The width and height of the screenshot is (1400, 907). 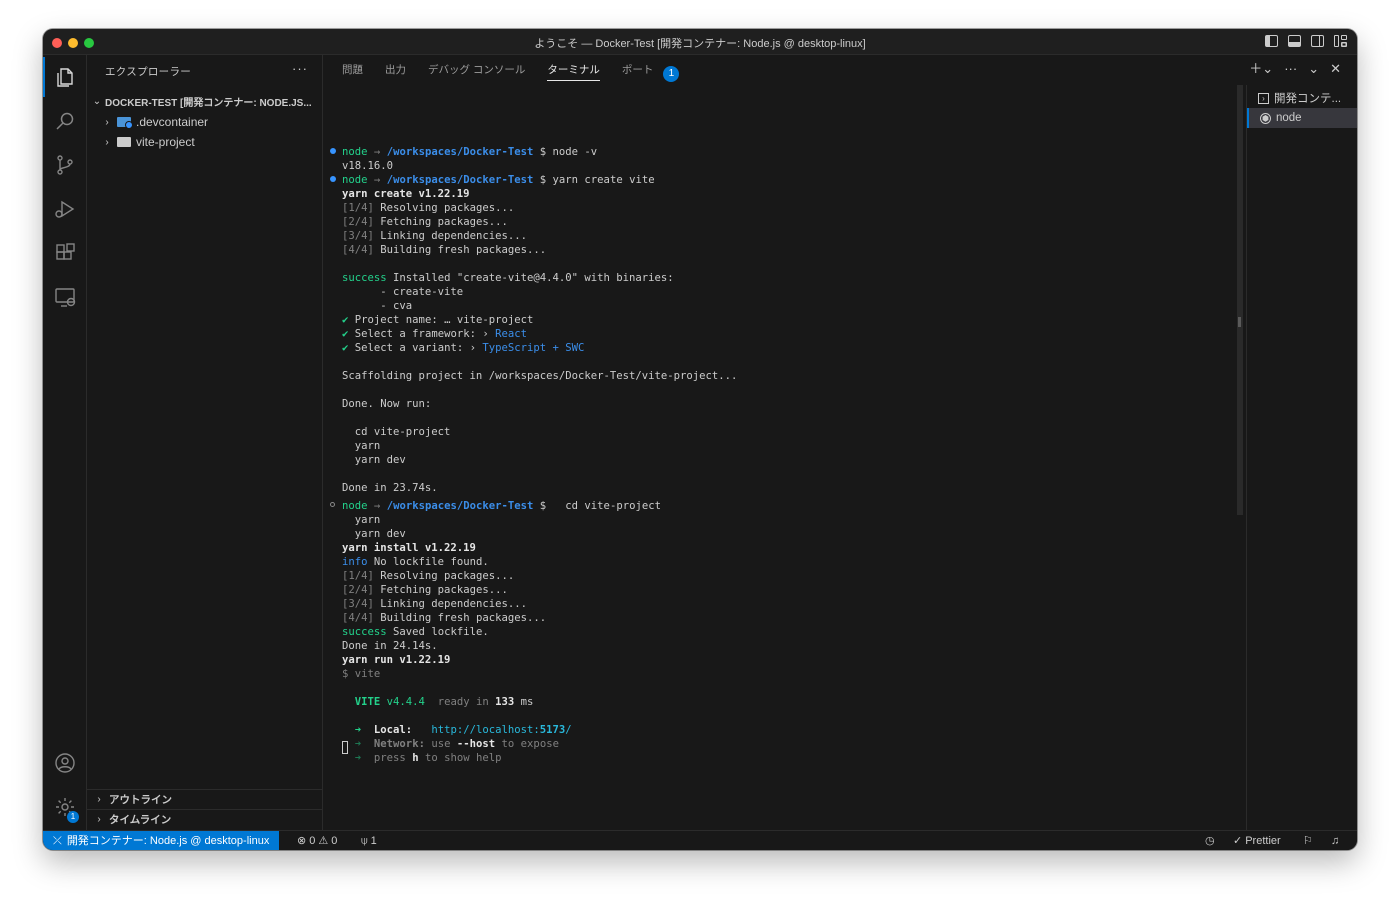 I want to click on ports-status: ⍦ 1, so click(x=369, y=840).